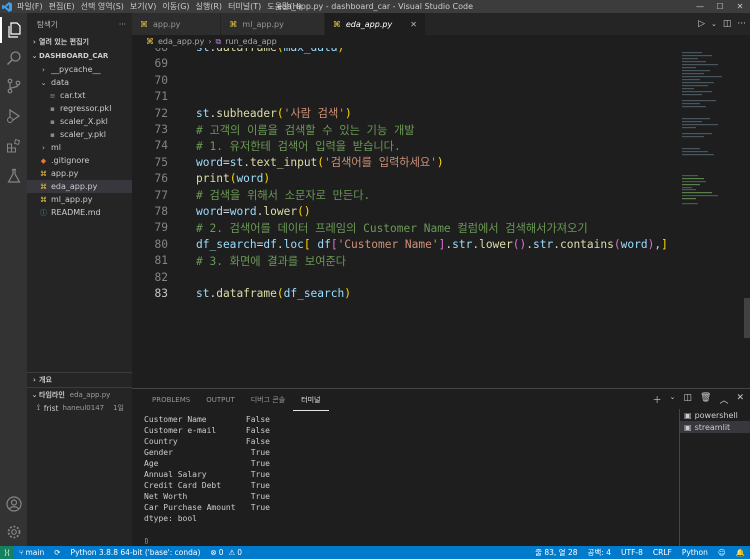  What do you see at coordinates (177, 24) in the screenshot?
I see `editor-tab: ⌘ app.py` at bounding box center [177, 24].